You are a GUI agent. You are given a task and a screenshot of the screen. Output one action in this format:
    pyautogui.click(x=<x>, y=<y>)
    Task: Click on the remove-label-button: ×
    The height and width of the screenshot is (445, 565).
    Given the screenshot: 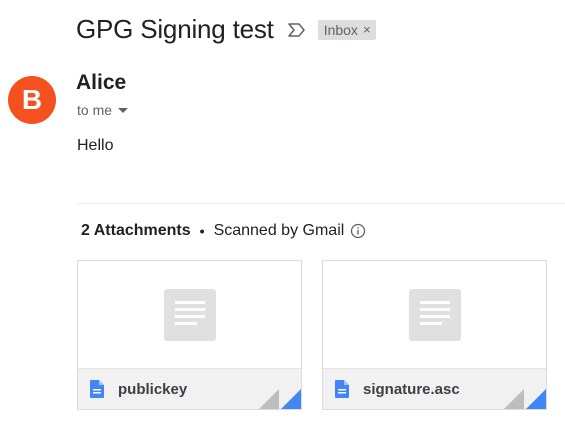 What is the action you would take?
    pyautogui.click(x=367, y=29)
    